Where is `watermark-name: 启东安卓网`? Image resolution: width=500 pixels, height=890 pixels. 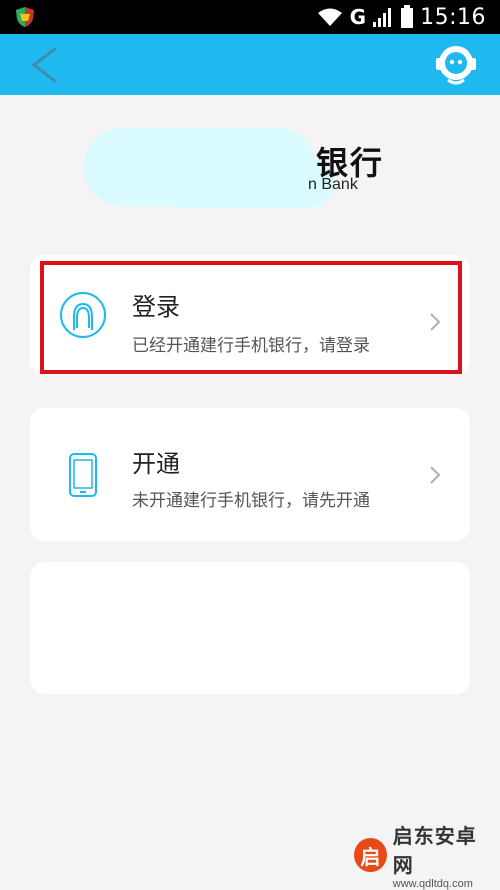
watermark-name: 启东安卓网 is located at coordinates (434, 850).